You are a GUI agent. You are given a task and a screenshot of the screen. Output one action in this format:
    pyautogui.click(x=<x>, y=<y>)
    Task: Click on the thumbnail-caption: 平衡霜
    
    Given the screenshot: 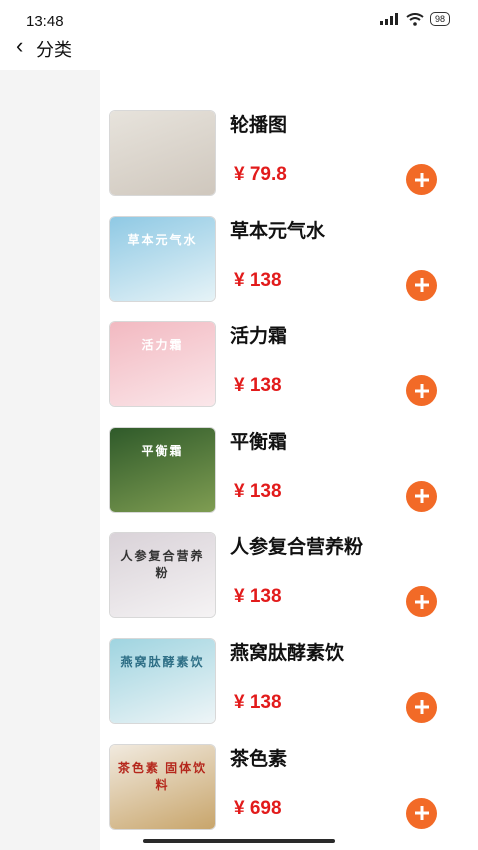 What is the action you would take?
    pyautogui.click(x=162, y=450)
    